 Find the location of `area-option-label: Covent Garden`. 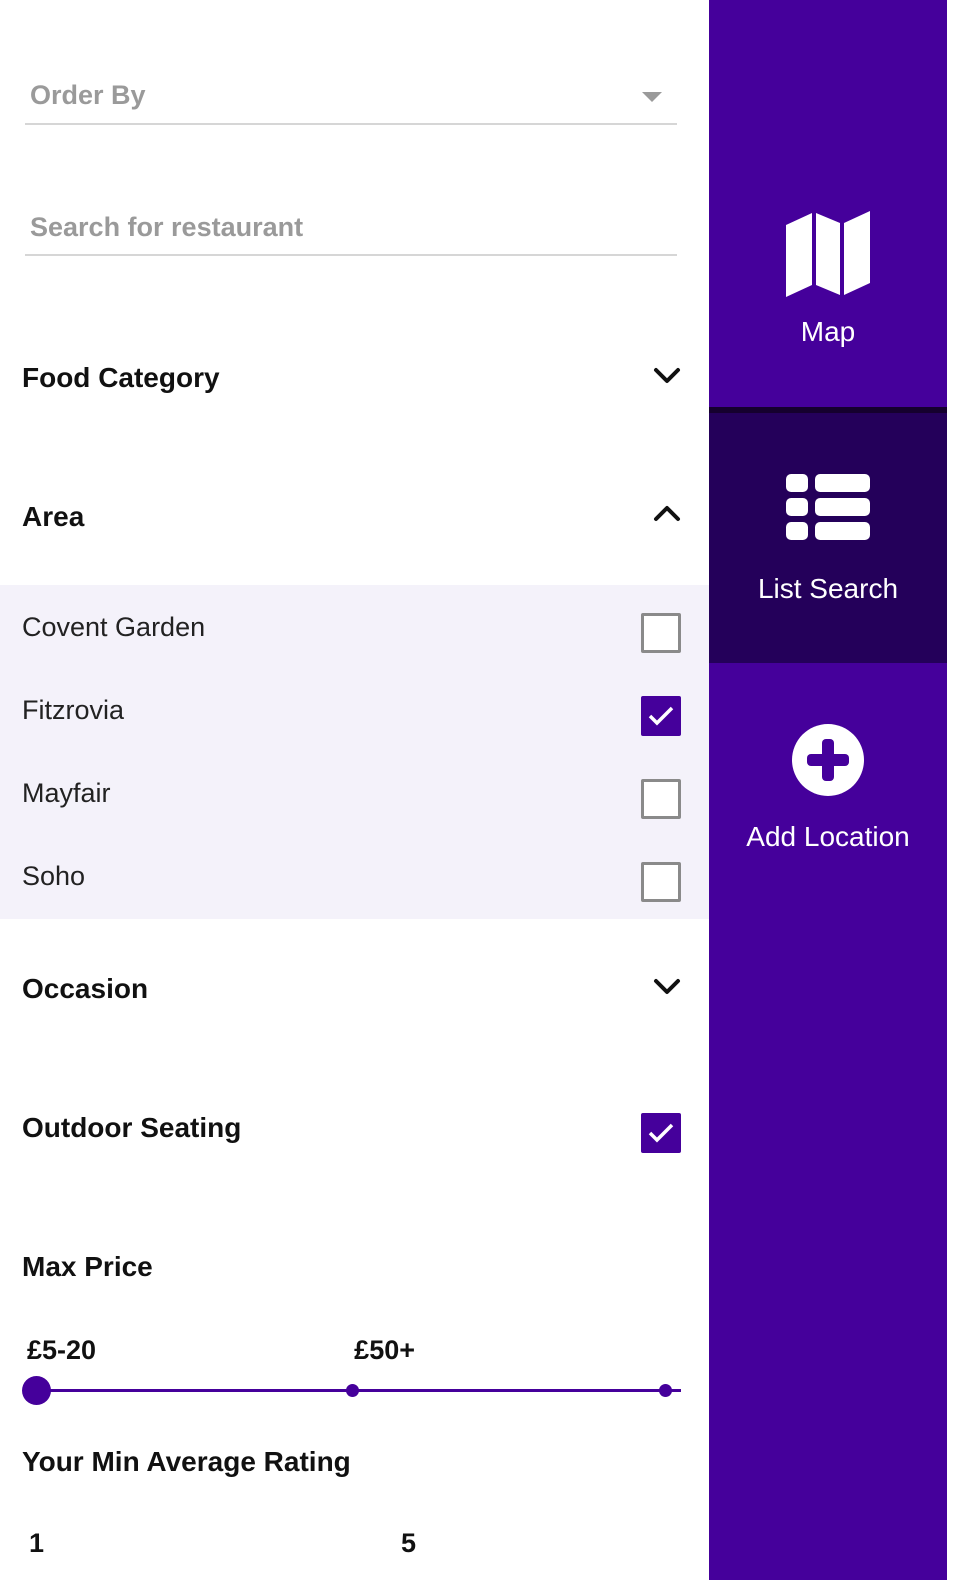

area-option-label: Covent Garden is located at coordinates (114, 627).